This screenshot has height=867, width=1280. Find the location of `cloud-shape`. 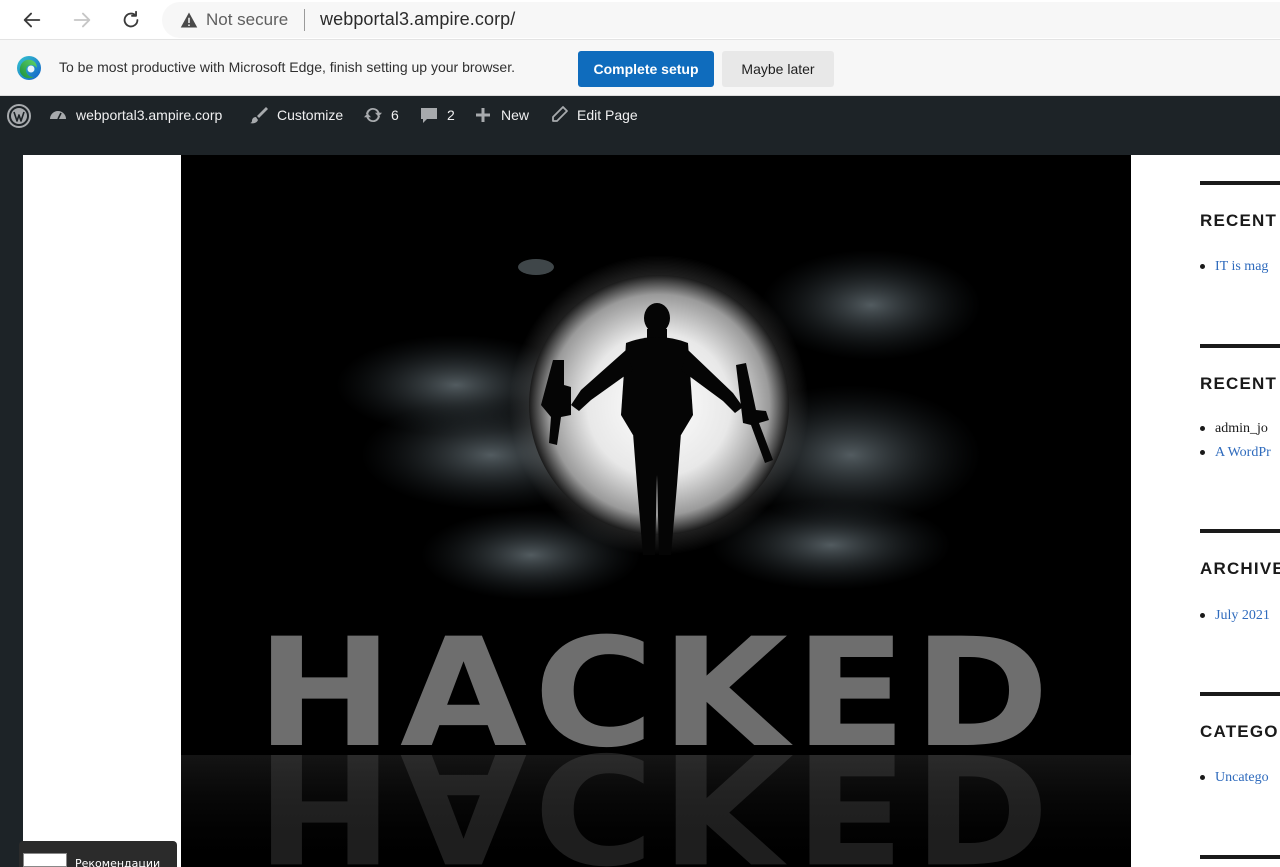

cloud-shape is located at coordinates (536, 267).